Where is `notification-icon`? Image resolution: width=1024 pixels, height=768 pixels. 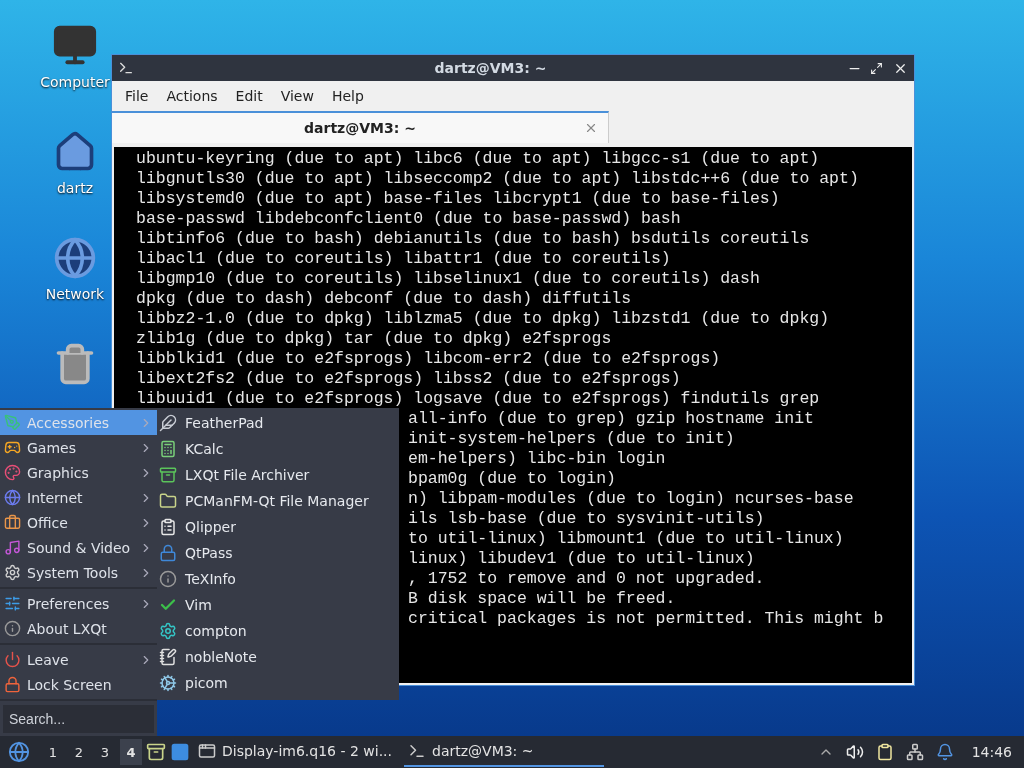
notification-icon is located at coordinates (944, 752).